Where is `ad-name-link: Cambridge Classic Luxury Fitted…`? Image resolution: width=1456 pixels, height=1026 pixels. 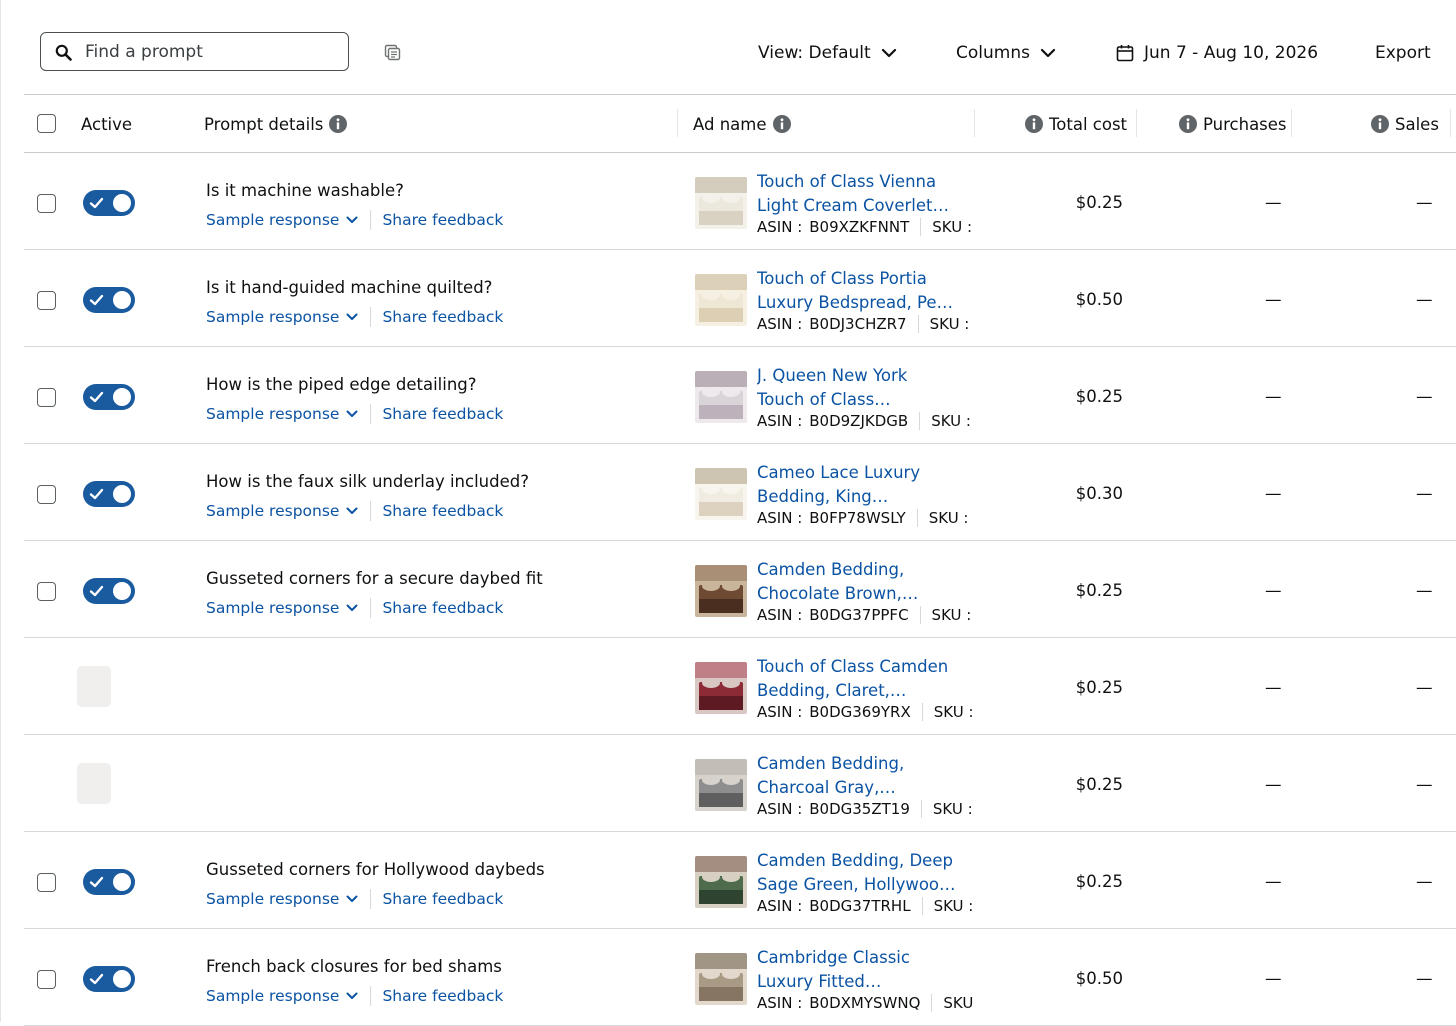
ad-name-link: Cambridge Classic Luxury Fitted… is located at coordinates (864, 969).